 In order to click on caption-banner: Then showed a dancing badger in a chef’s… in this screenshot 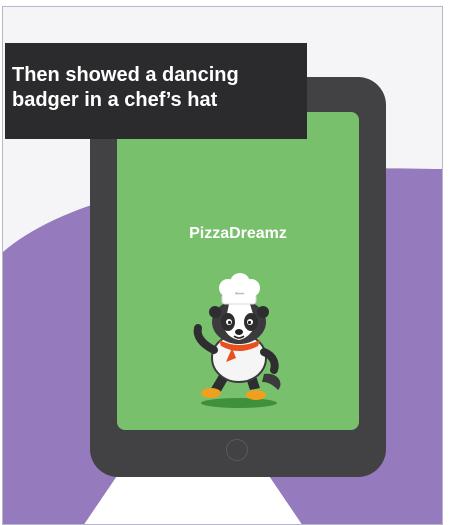, I will do `click(156, 91)`.